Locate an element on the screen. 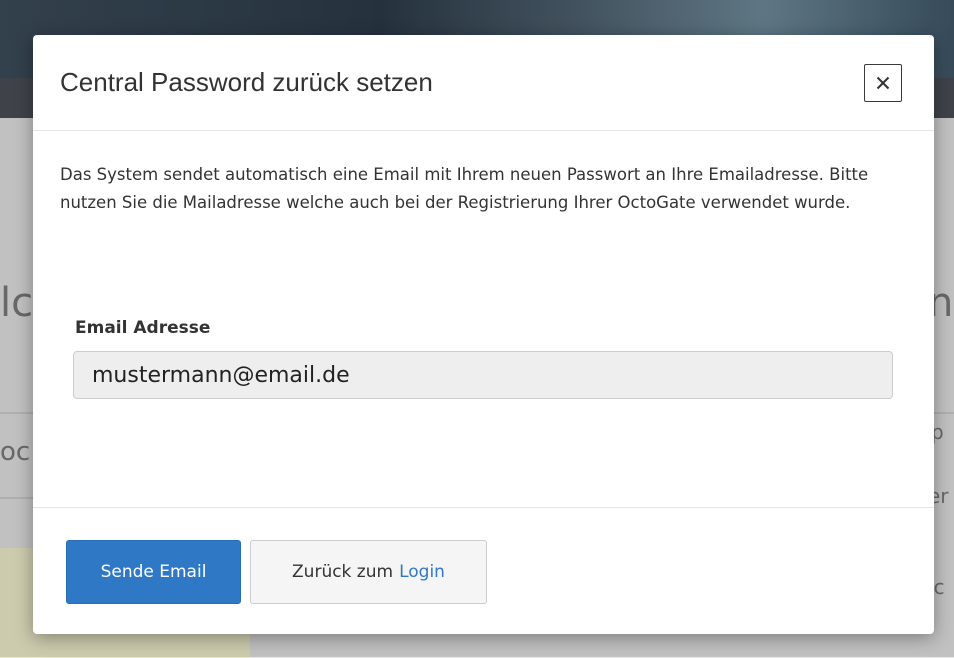 This screenshot has width=954, height=658. email-label: Email Adresse is located at coordinates (143, 328).